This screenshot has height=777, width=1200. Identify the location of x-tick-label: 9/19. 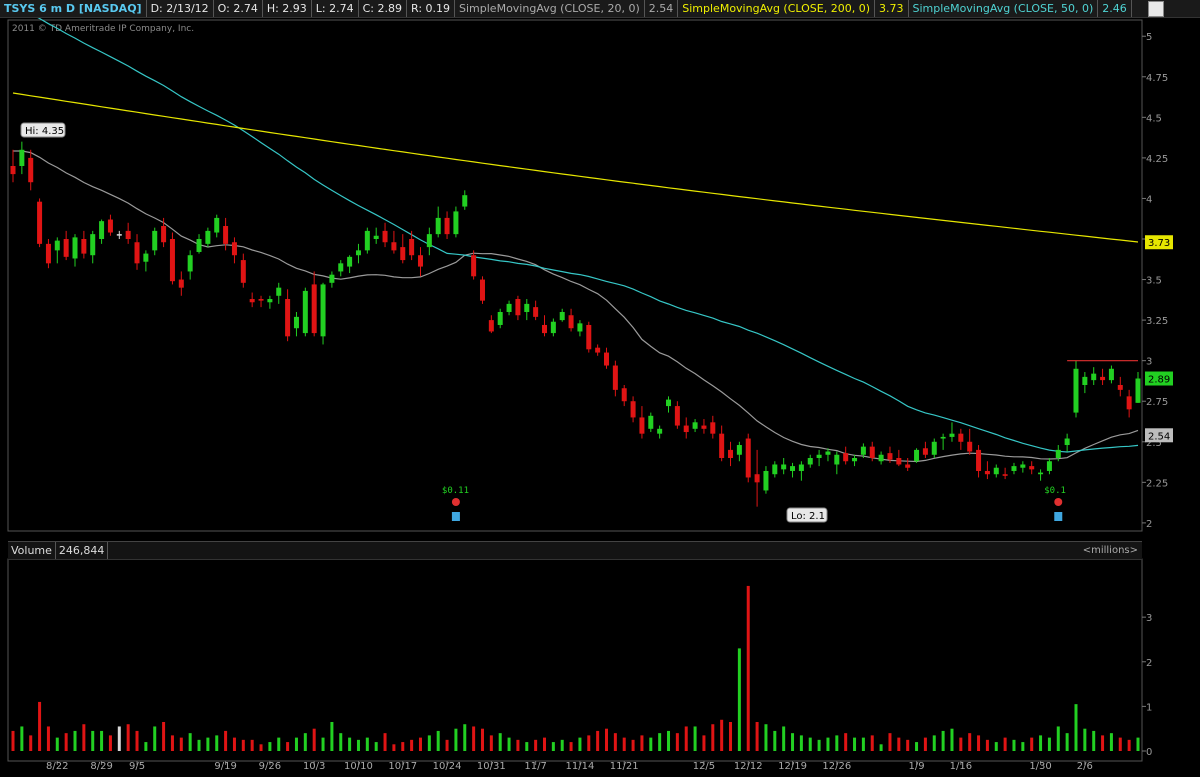
(225, 766).